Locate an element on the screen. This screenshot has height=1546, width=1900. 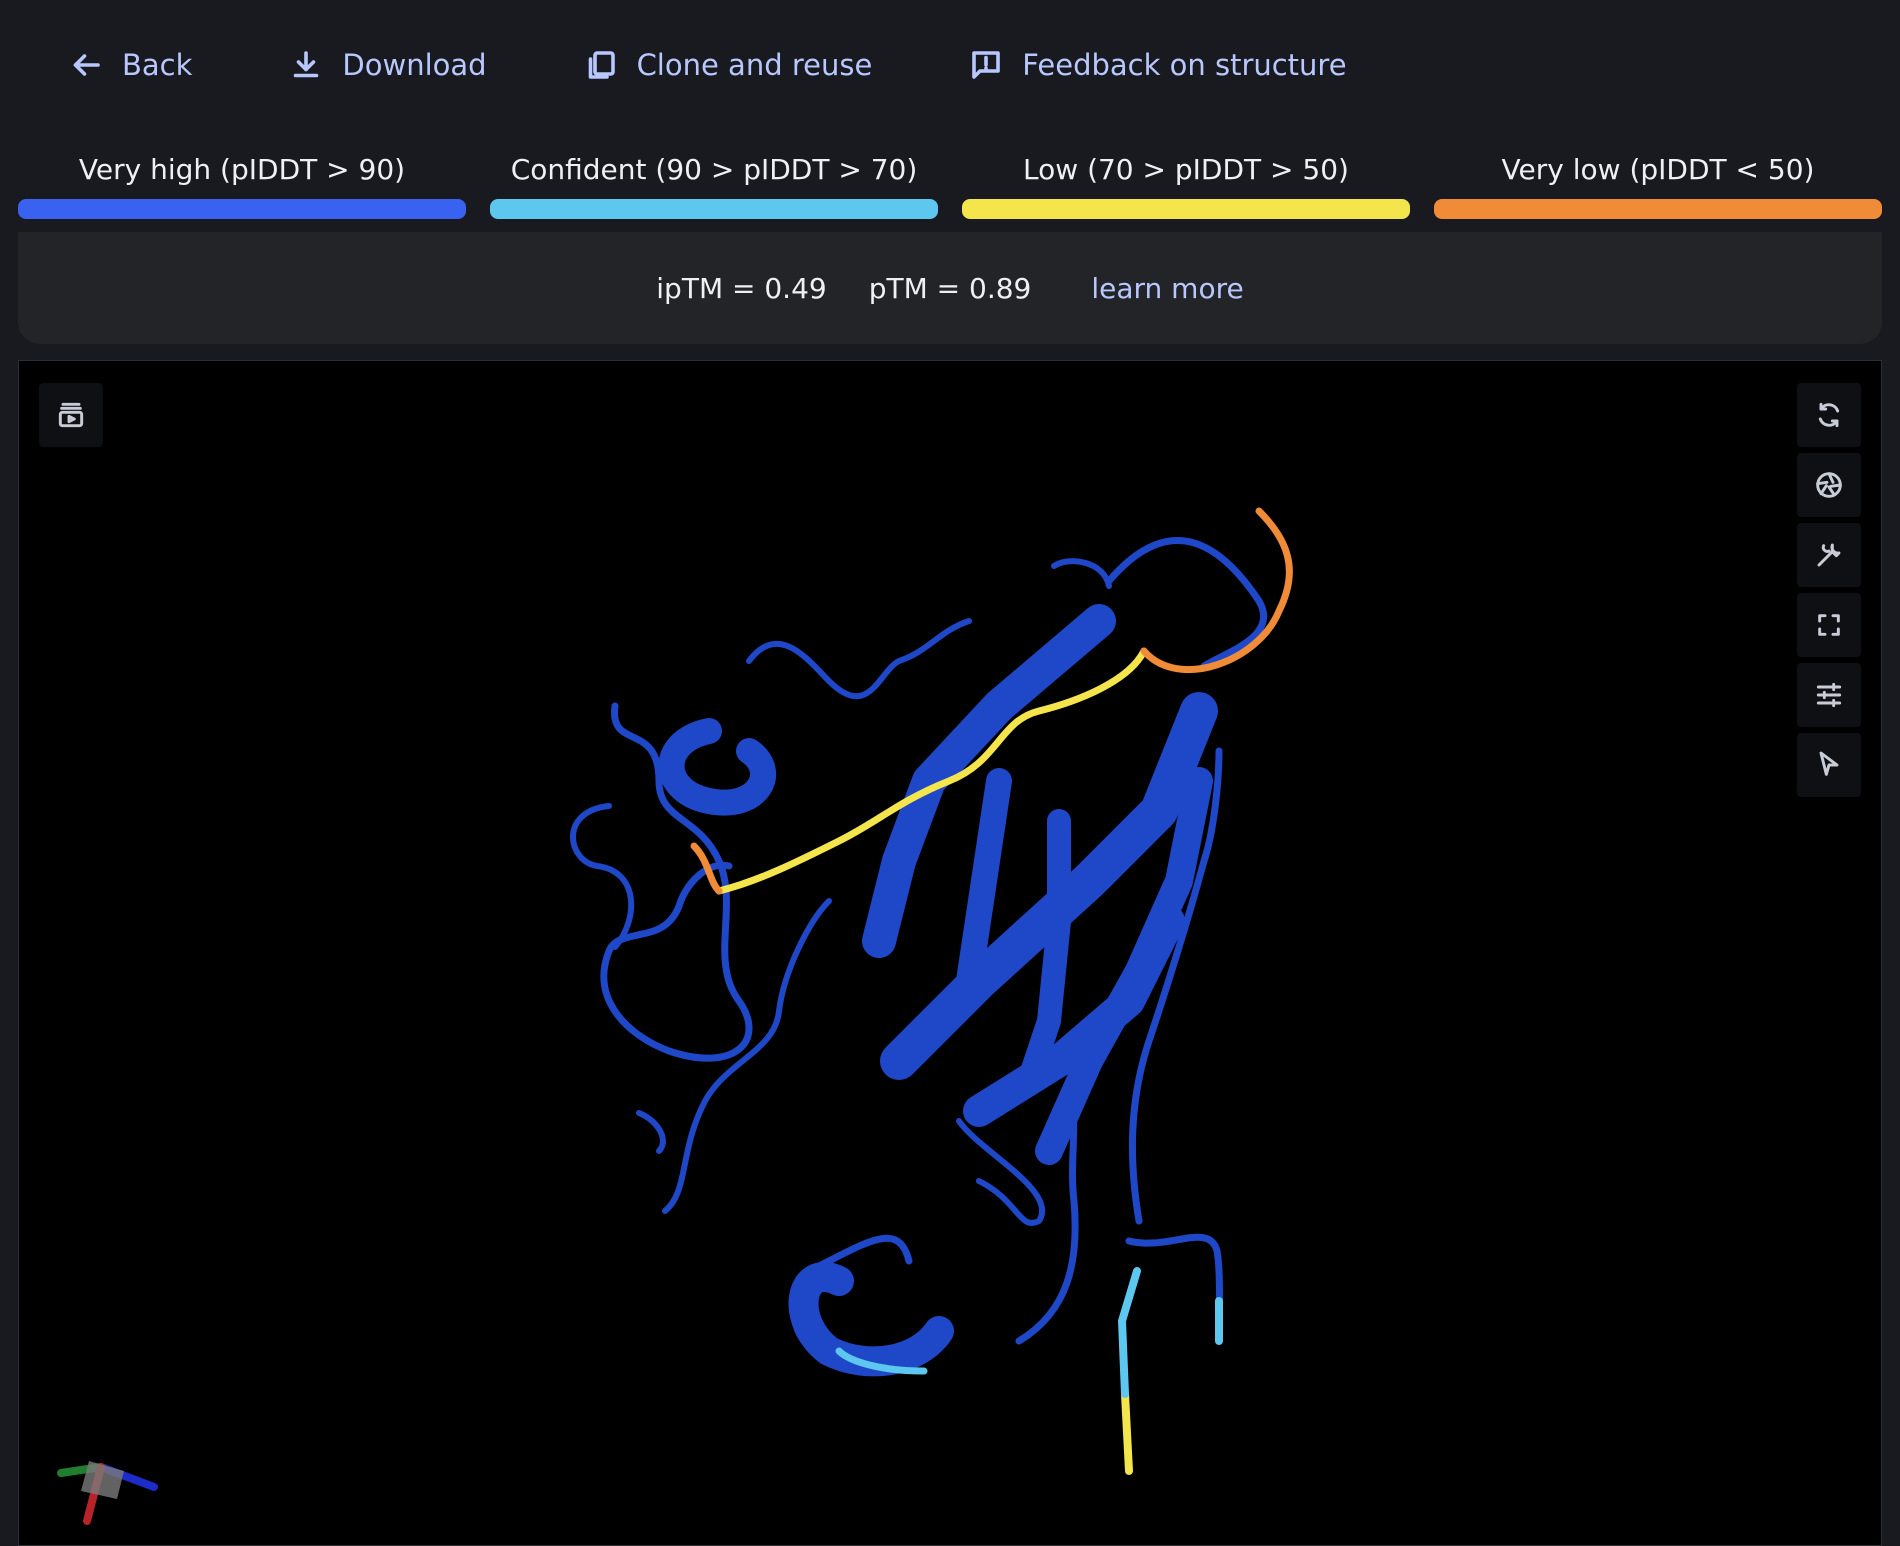
legend-bar-low is located at coordinates (1186, 209).